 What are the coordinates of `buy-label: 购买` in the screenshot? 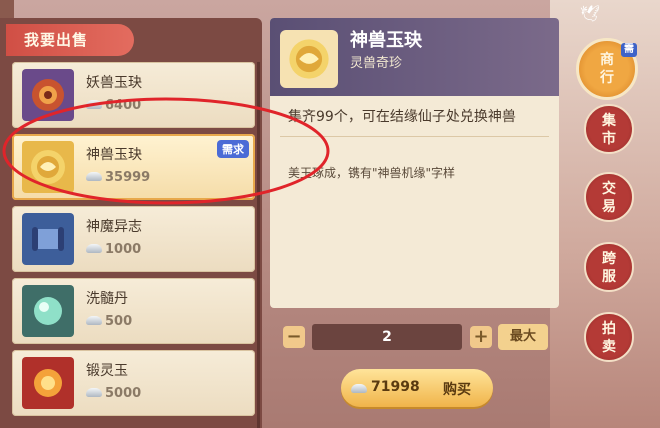 It's located at (457, 390).